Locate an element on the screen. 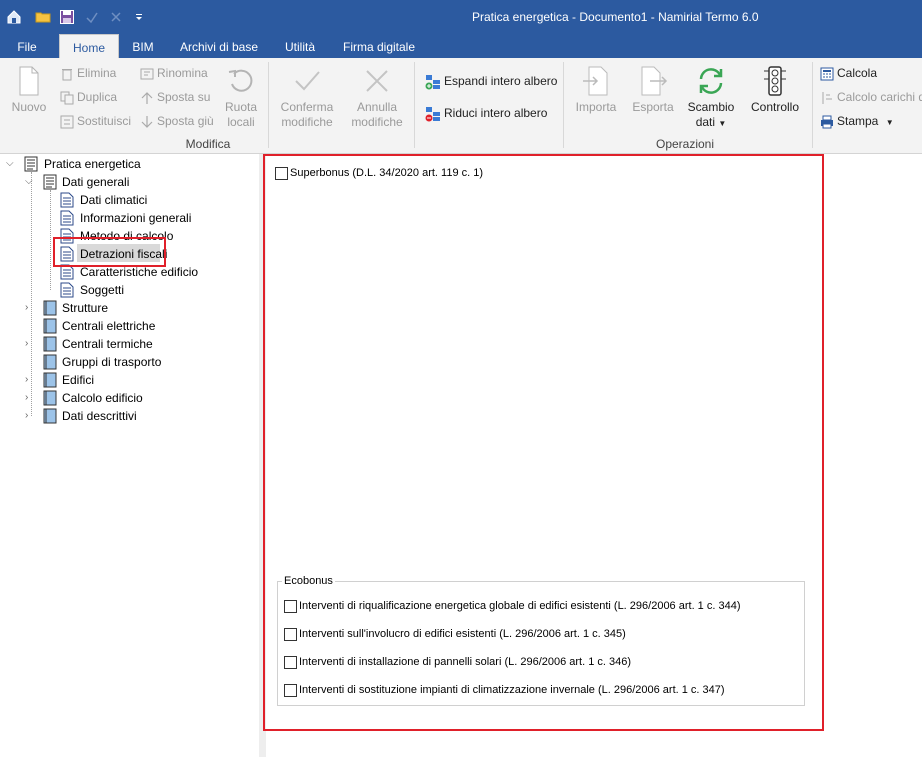  eco-involucro-checkbox is located at coordinates (290, 634).